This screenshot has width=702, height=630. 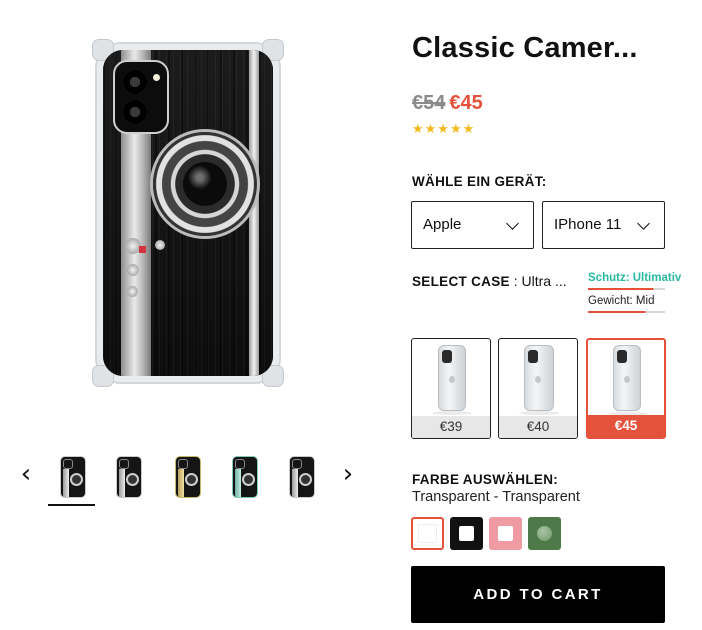 I want to click on case-select-label: SELECT CASE, so click(x=461, y=281).